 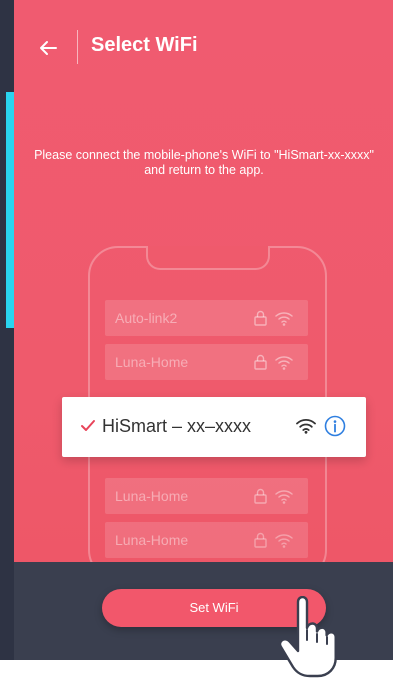 I want to click on check-icon, so click(x=88, y=425).